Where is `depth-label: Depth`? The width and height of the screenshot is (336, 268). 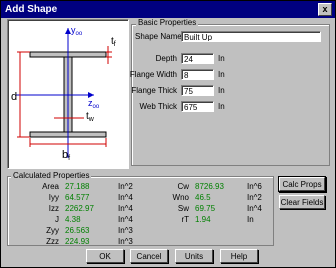 depth-label: Depth is located at coordinates (166, 58).